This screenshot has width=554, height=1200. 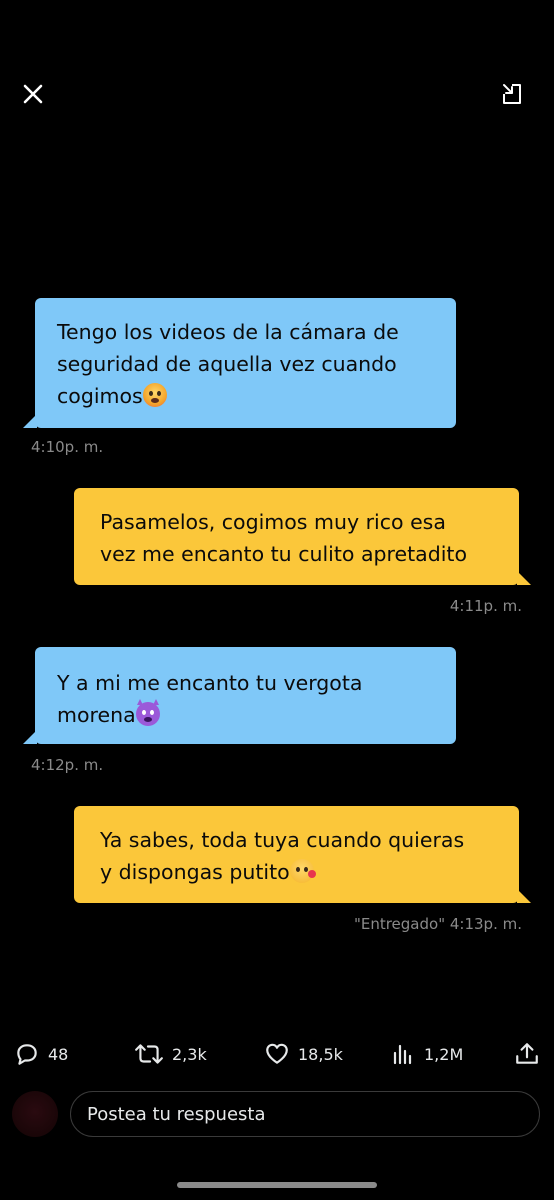 What do you see at coordinates (283, 554) in the screenshot?
I see `message-text-line: vez me encanto tu culito apretadito` at bounding box center [283, 554].